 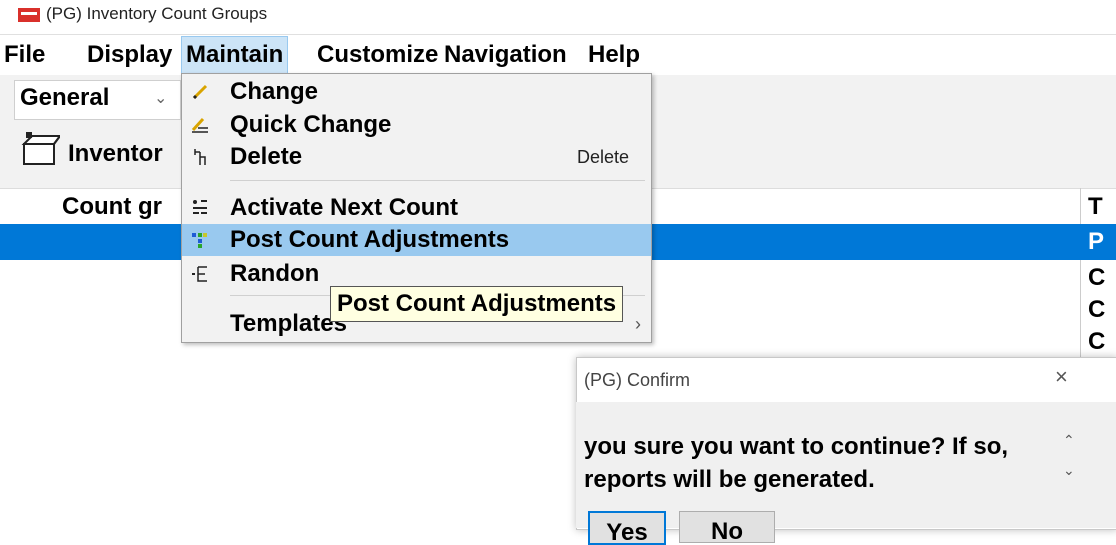 What do you see at coordinates (437, 180) in the screenshot?
I see `menu-separator` at bounding box center [437, 180].